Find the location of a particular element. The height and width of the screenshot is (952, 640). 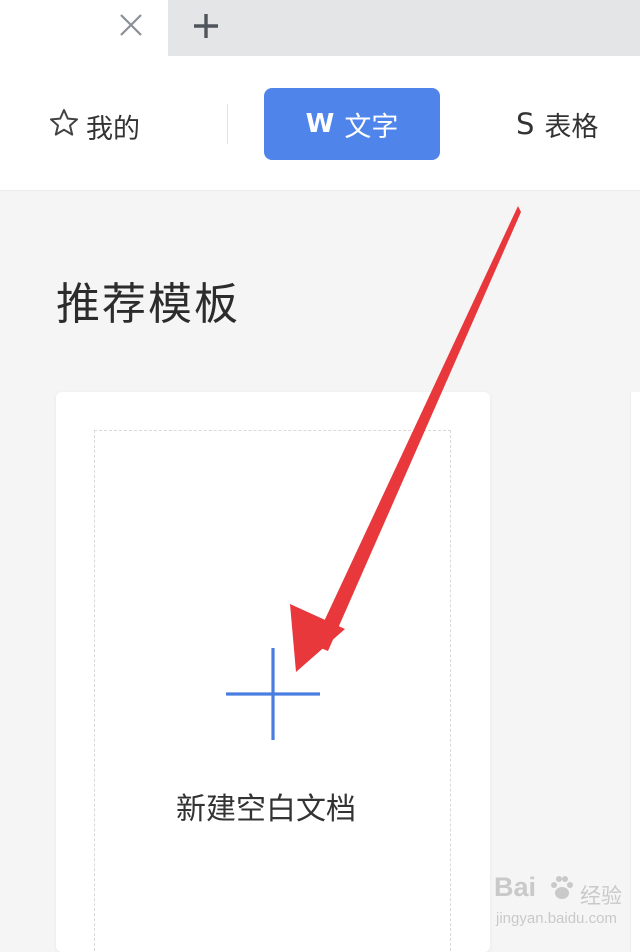

new-blank-document-label: 新建空白文档 is located at coordinates (266, 806).